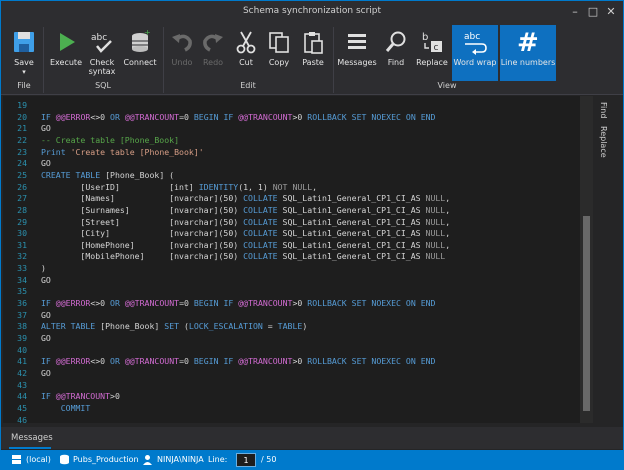 The width and height of the screenshot is (624, 470). What do you see at coordinates (106, 459) in the screenshot?
I see `database-name: Pubs_Production` at bounding box center [106, 459].